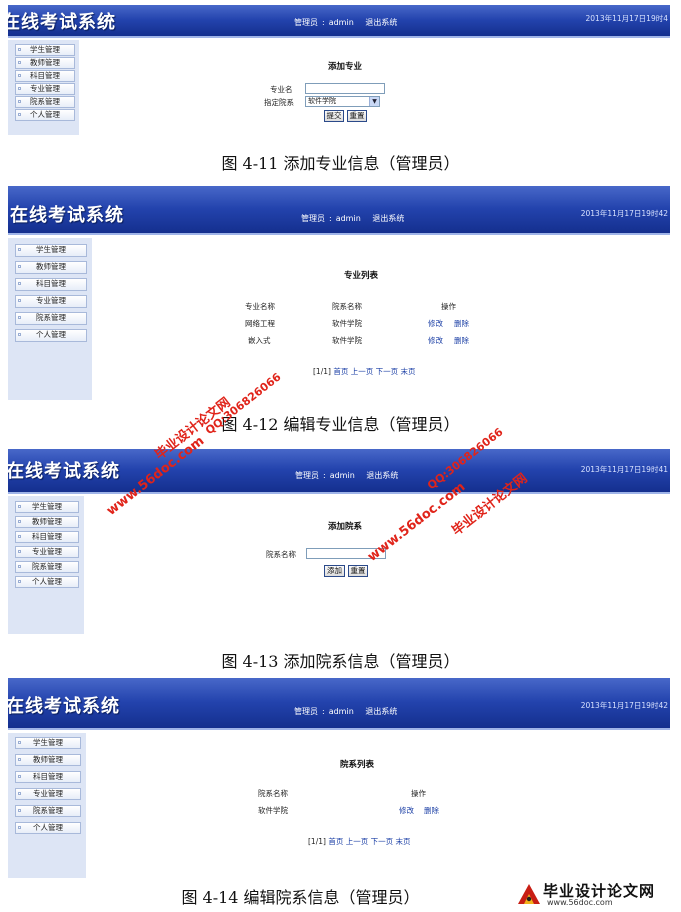 The image size is (681, 912). Describe the element at coordinates (596, 895) in the screenshot. I see `site-logo: 毕业设计论文网 www.56doc.com` at that location.